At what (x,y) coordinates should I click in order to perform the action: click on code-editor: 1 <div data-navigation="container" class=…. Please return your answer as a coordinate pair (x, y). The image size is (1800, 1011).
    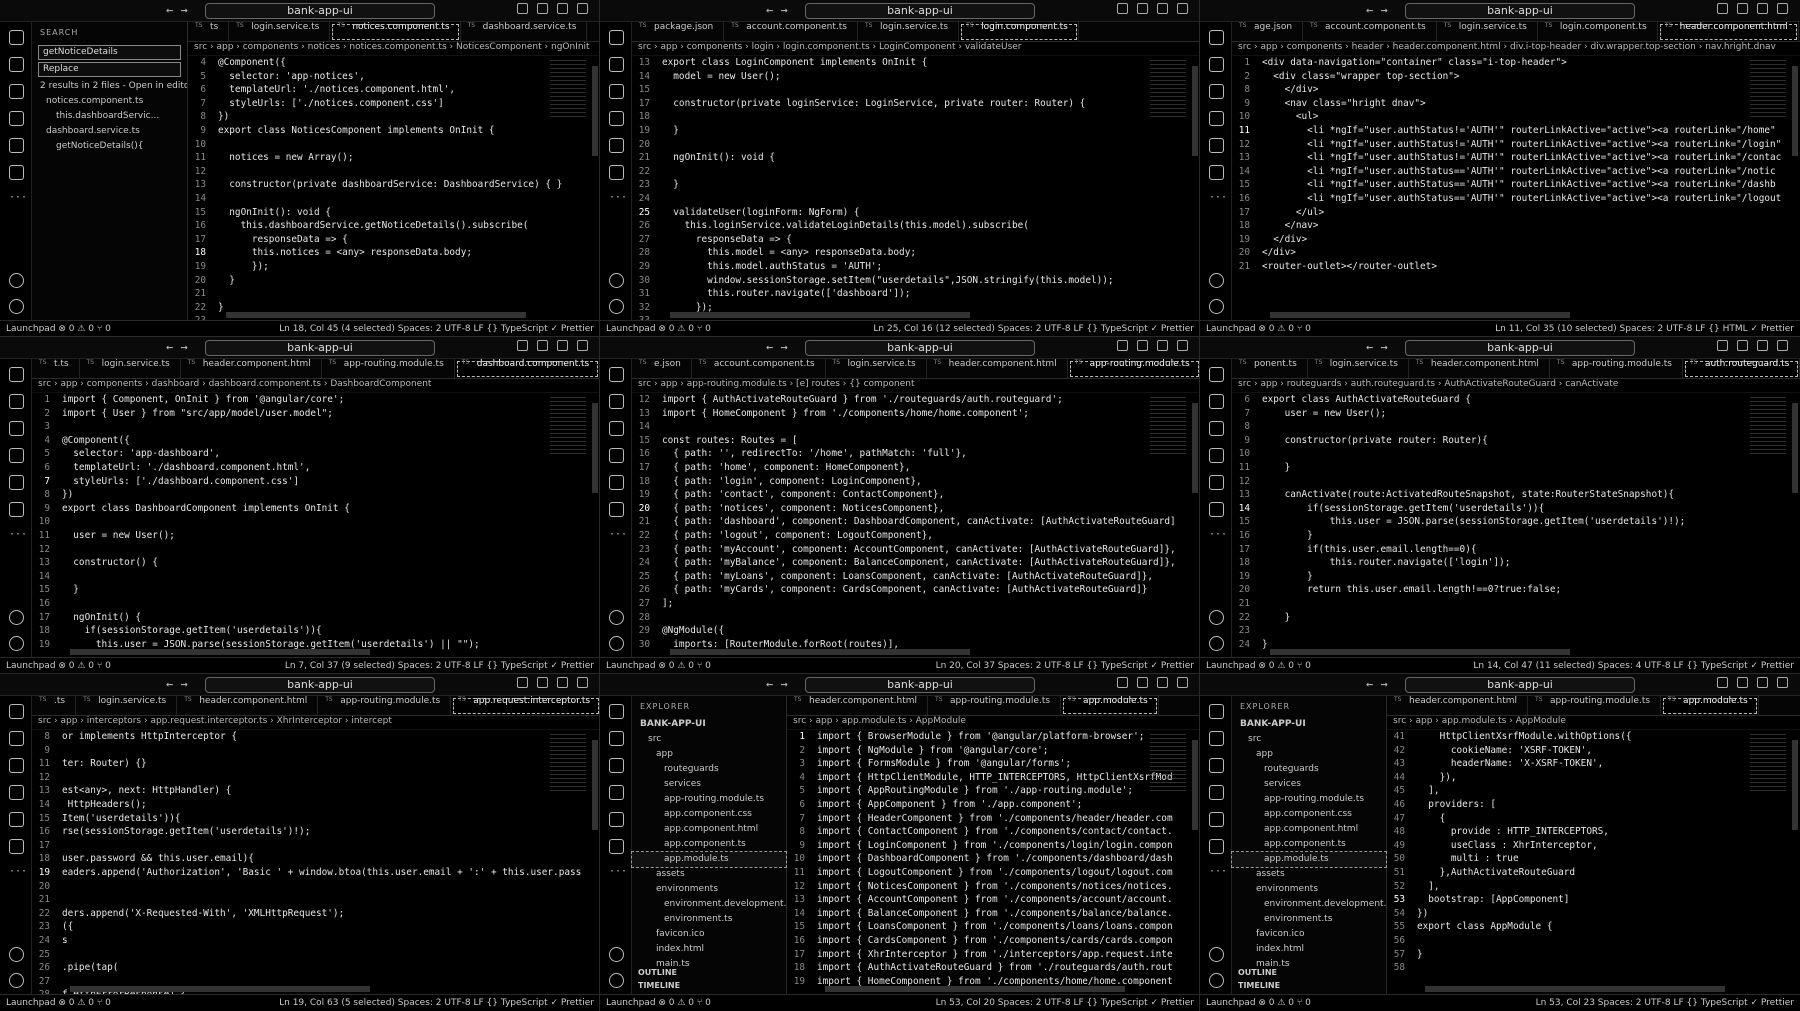
    Looking at the image, I should click on (1516, 188).